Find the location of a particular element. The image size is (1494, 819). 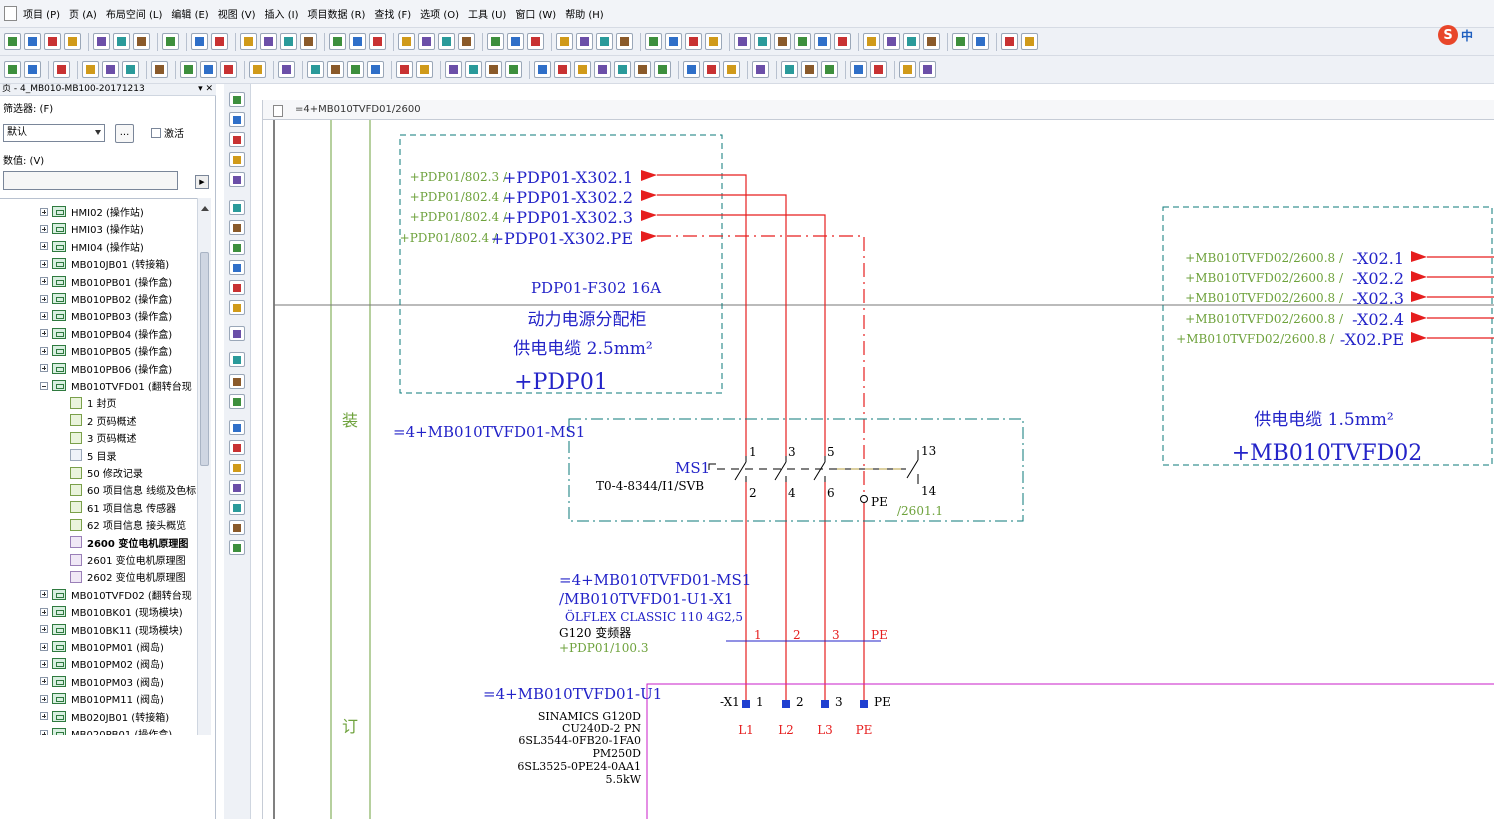

tree-page-item: 5 目录 is located at coordinates (93, 455).